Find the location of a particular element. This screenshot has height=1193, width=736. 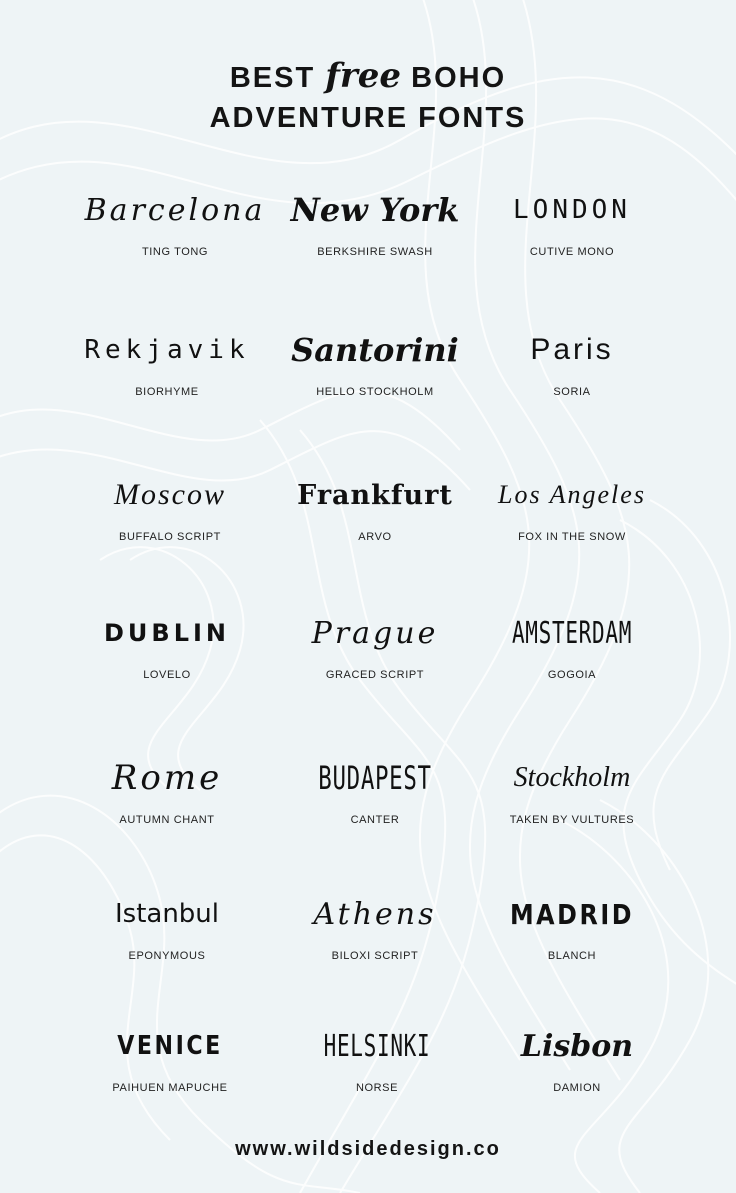

font-name: HELLO STOCKHOLM is located at coordinates (375, 392).